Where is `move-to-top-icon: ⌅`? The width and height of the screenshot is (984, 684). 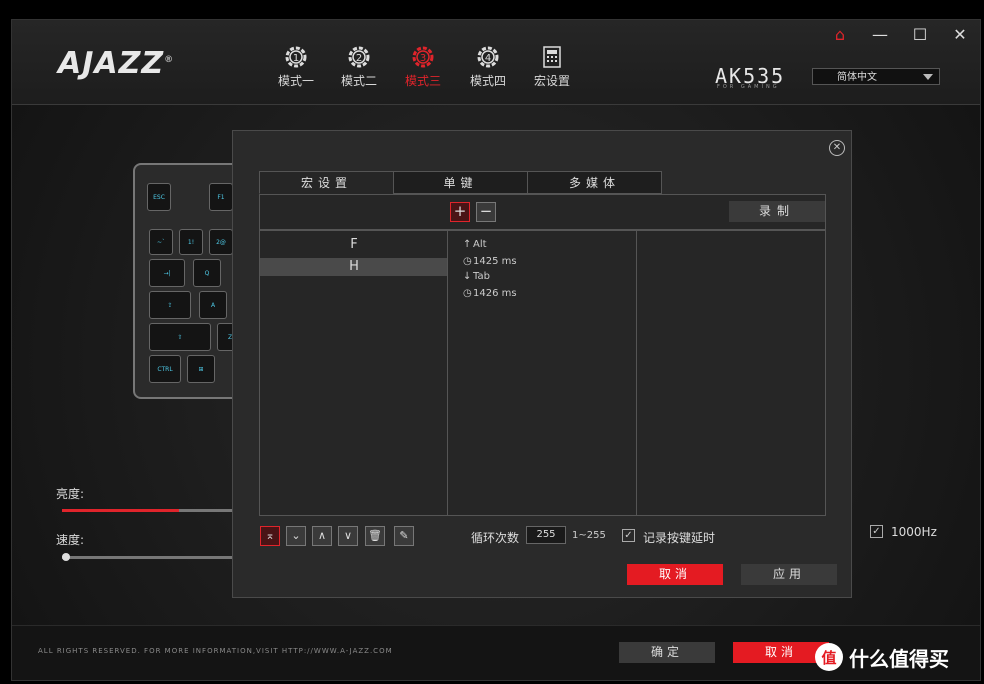 move-to-top-icon: ⌅ is located at coordinates (270, 536).